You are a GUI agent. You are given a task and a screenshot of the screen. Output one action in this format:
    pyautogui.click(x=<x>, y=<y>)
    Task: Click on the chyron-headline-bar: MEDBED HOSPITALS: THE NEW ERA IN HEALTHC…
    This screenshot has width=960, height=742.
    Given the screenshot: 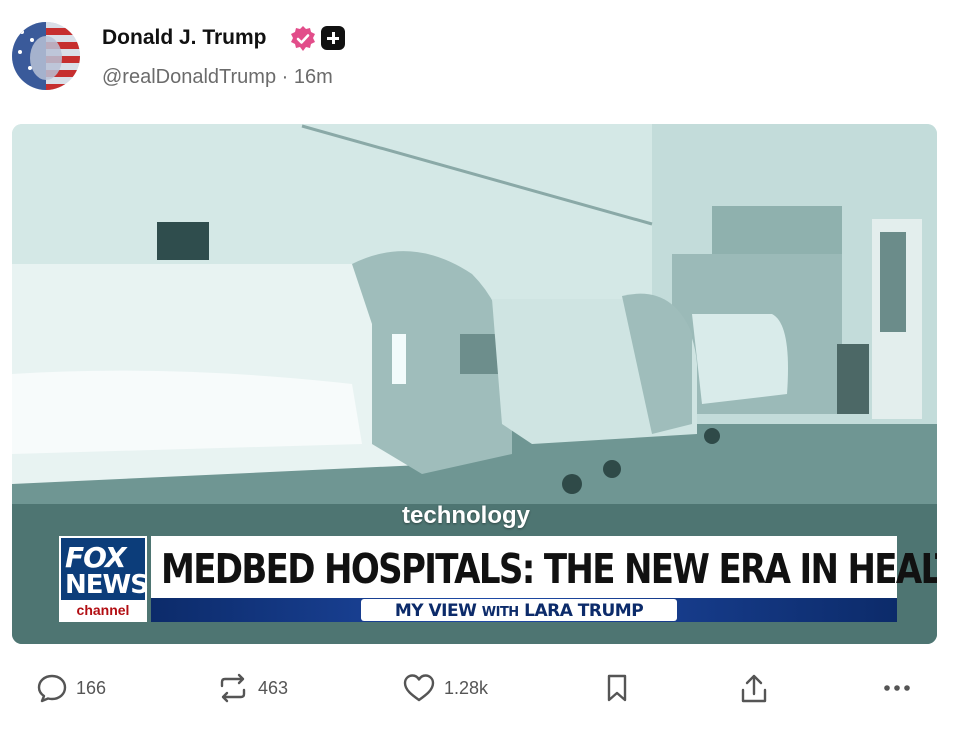 What is the action you would take?
    pyautogui.click(x=544, y=567)
    